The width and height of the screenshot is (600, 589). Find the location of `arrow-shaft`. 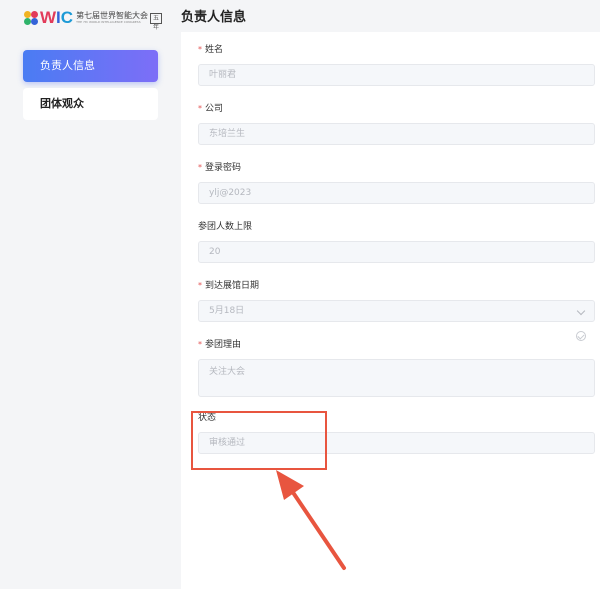

arrow-shaft is located at coordinates (317, 528).